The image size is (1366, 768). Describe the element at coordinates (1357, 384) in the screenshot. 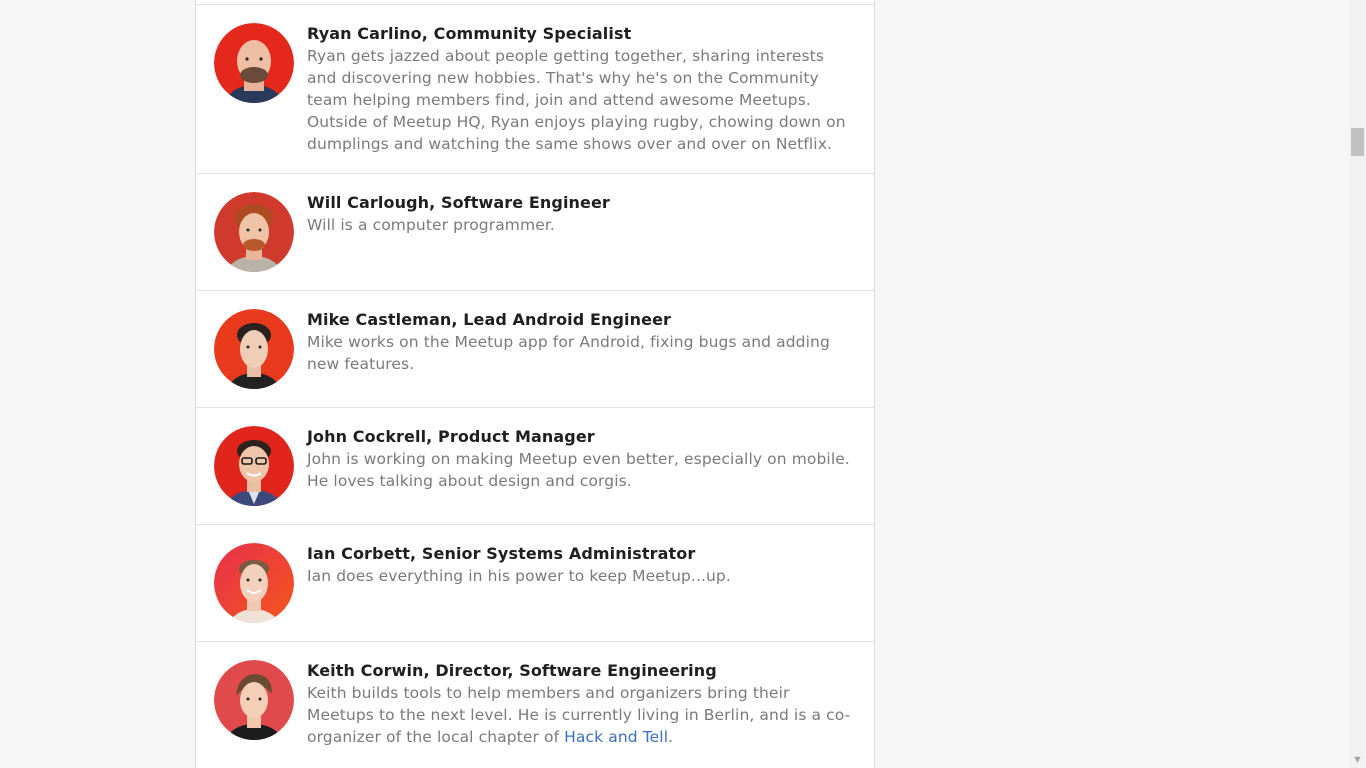

I see `vertical-scrollbar: ▼` at that location.